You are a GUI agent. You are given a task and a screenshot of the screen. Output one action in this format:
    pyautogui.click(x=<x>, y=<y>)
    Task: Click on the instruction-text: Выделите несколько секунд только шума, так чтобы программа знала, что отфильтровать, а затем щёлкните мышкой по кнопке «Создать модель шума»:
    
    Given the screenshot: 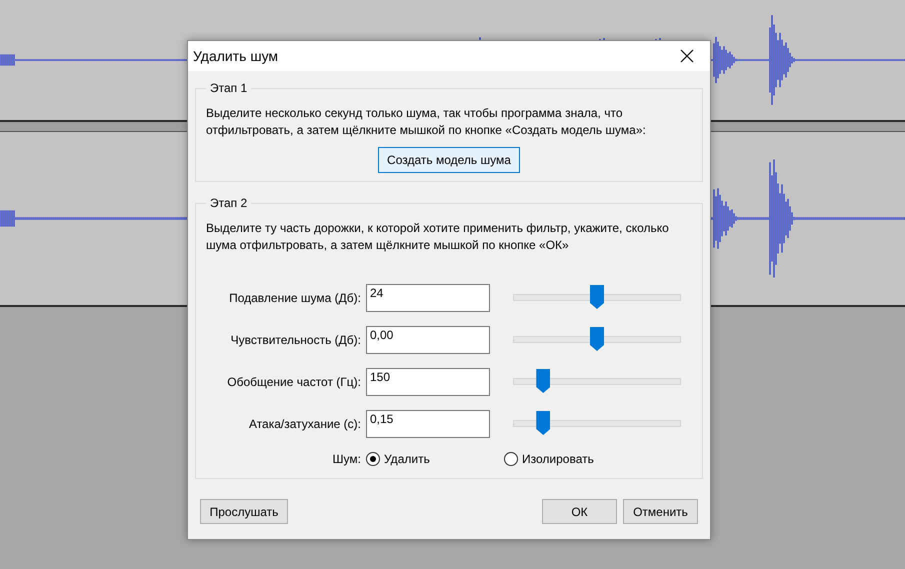 What is the action you would take?
    pyautogui.click(x=426, y=122)
    